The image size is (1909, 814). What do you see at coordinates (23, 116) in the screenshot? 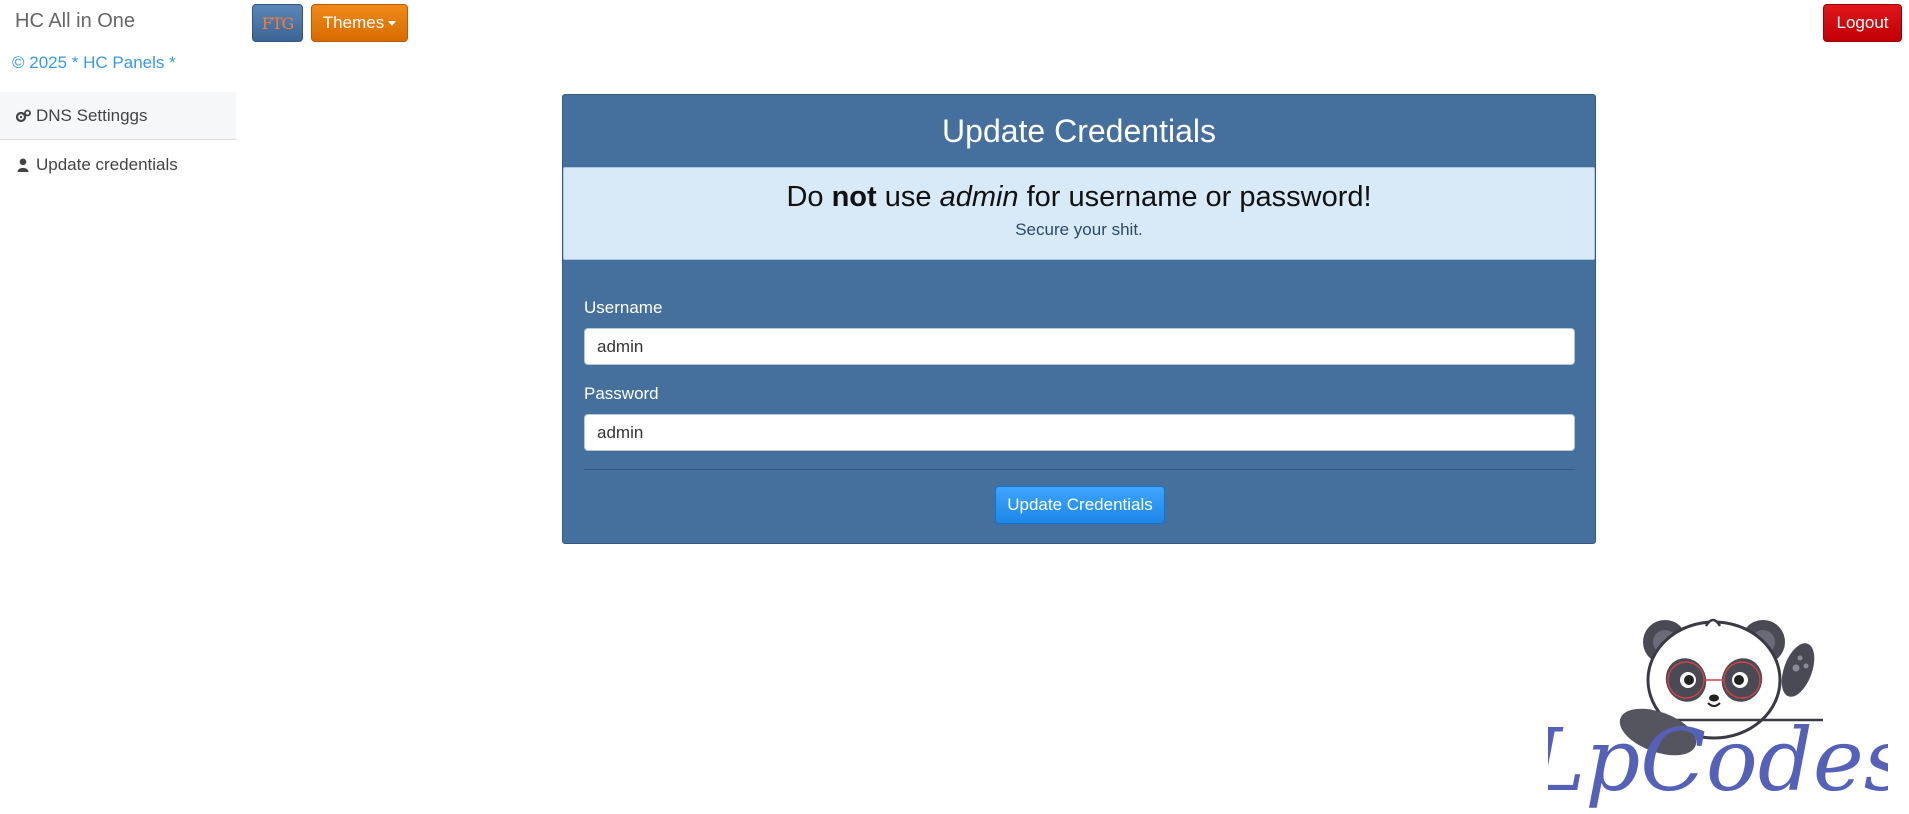
I see `gears-icon` at bounding box center [23, 116].